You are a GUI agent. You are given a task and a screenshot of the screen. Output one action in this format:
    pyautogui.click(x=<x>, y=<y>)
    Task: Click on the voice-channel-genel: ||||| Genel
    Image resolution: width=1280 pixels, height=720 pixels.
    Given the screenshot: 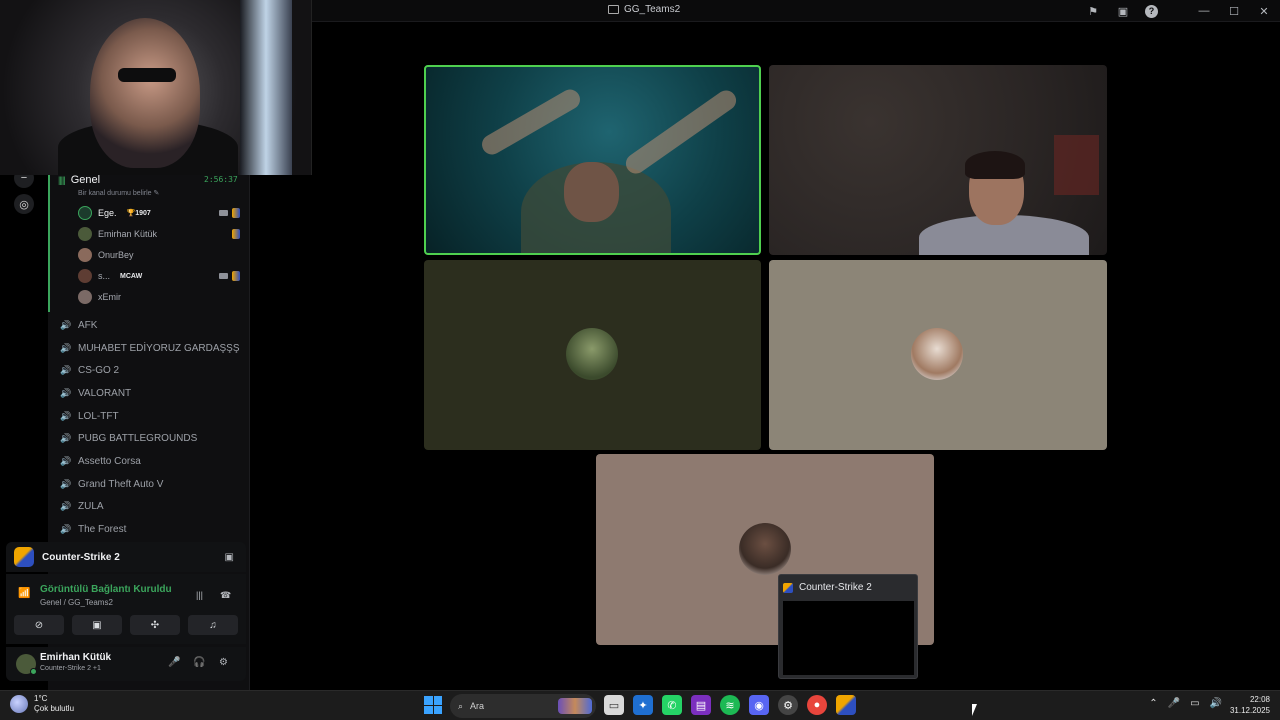 What is the action you would take?
    pyautogui.click(x=79, y=180)
    